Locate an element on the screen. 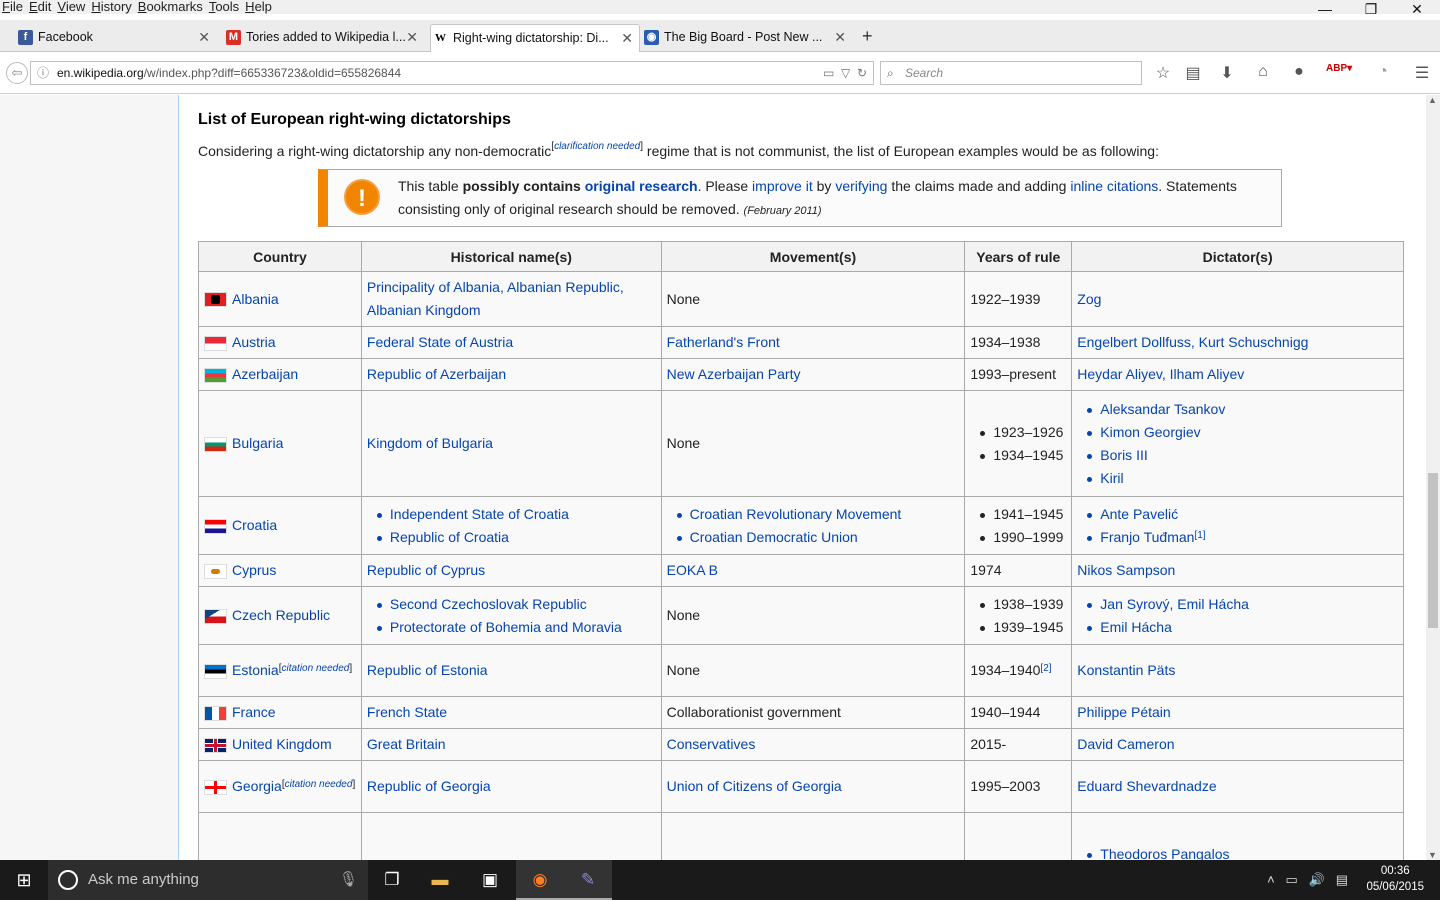  inline-citations-link: inline citations is located at coordinates (1114, 186).